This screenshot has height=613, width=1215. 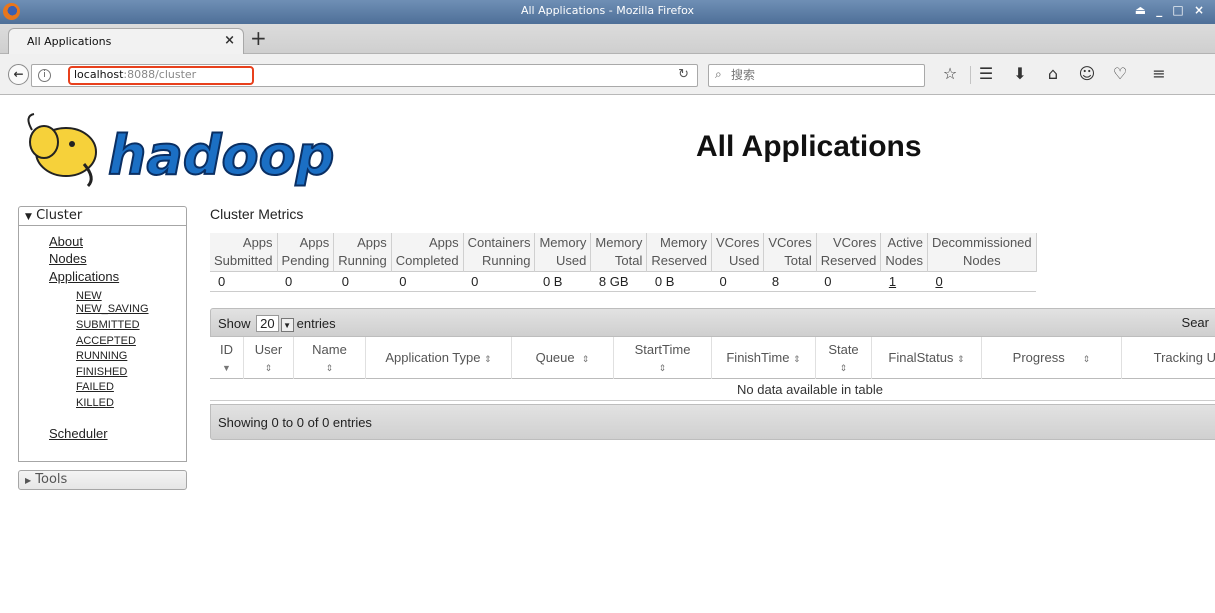 What do you see at coordinates (135, 74) in the screenshot?
I see `url-text: localhost:8088/cluster` at bounding box center [135, 74].